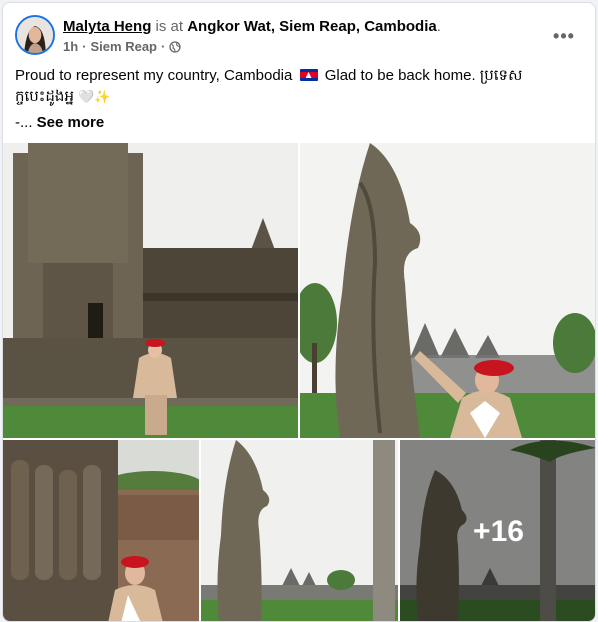  Describe the element at coordinates (71, 122) in the screenshot. I see `see-more-button: See more` at that location.